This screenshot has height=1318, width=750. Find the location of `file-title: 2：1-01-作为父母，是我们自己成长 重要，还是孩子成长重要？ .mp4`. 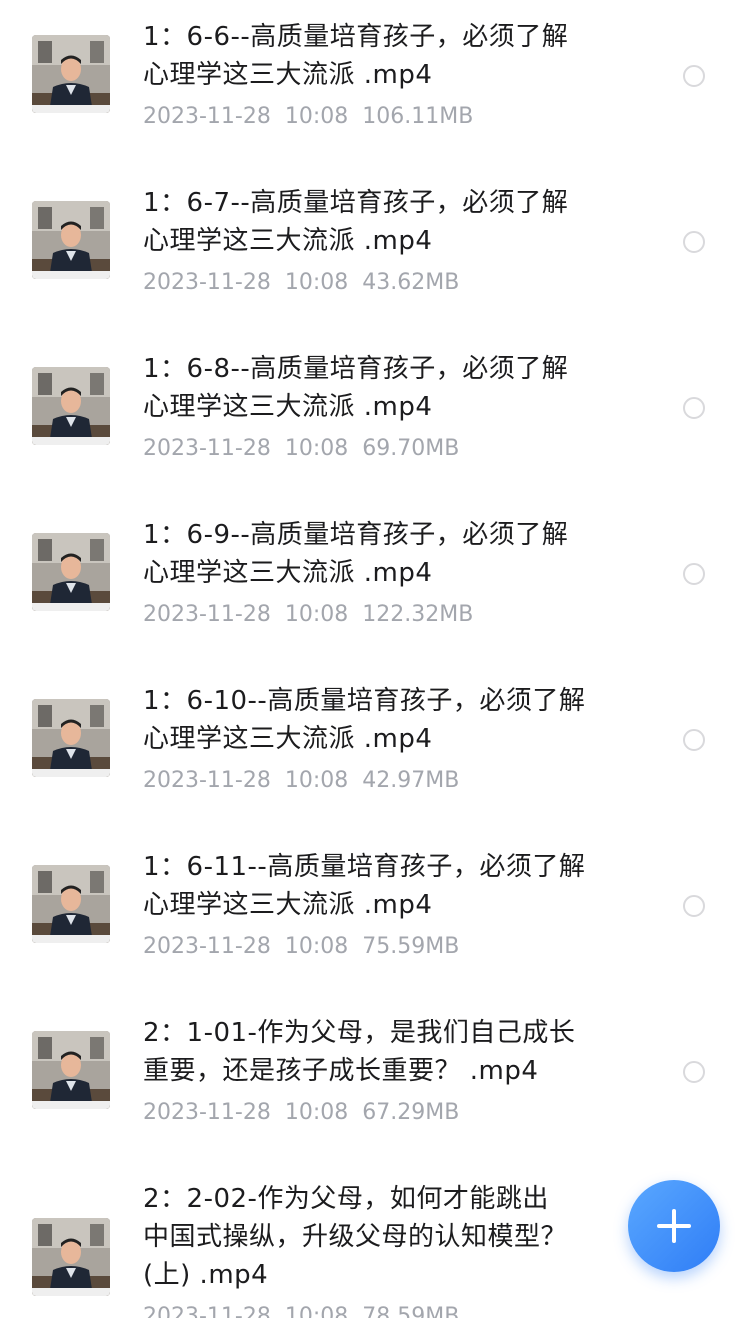

file-title: 2：1-01-作为父母，是我们自己成长 重要，还是孩子成长重要？ .mp4 is located at coordinates (359, 1052).